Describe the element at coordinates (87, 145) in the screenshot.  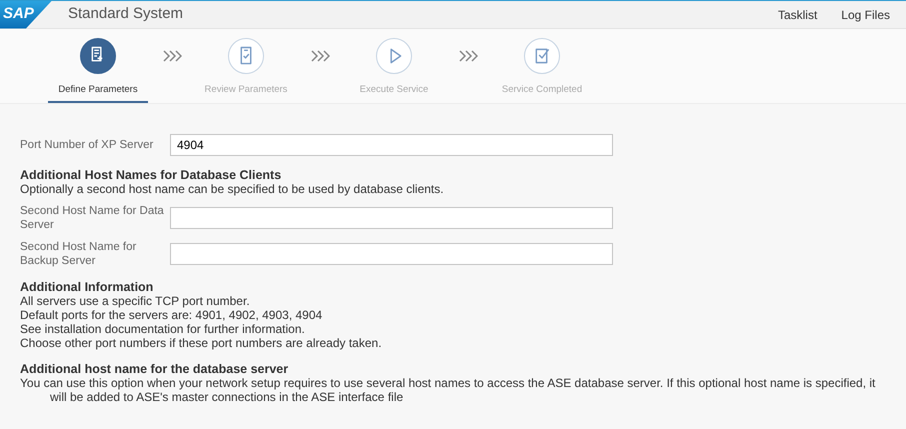
I see `field-label: Port Number of XP Server` at that location.